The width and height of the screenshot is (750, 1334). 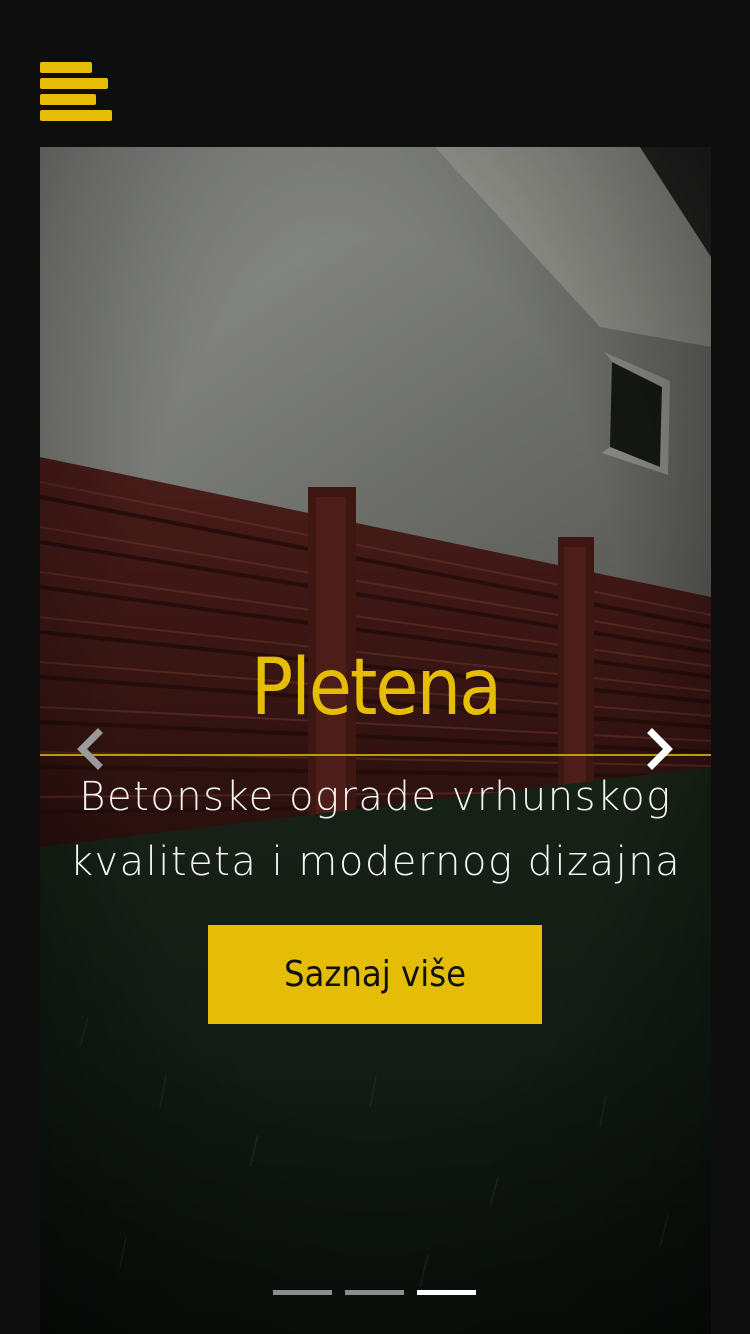 I want to click on hamburger-menu-icon, so click(x=77, y=92).